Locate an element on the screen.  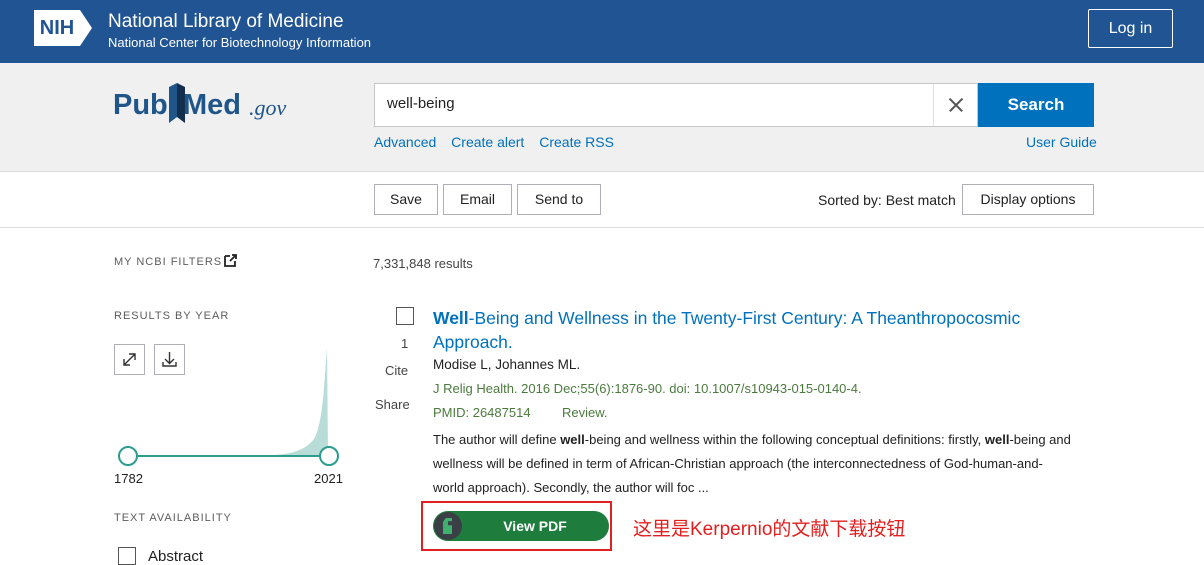
search-input is located at coordinates (657, 103).